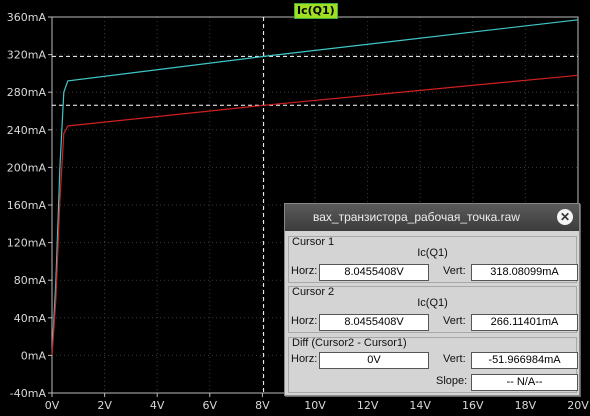 The image size is (590, 416). I want to click on x-tick-label: 16V, so click(473, 405).